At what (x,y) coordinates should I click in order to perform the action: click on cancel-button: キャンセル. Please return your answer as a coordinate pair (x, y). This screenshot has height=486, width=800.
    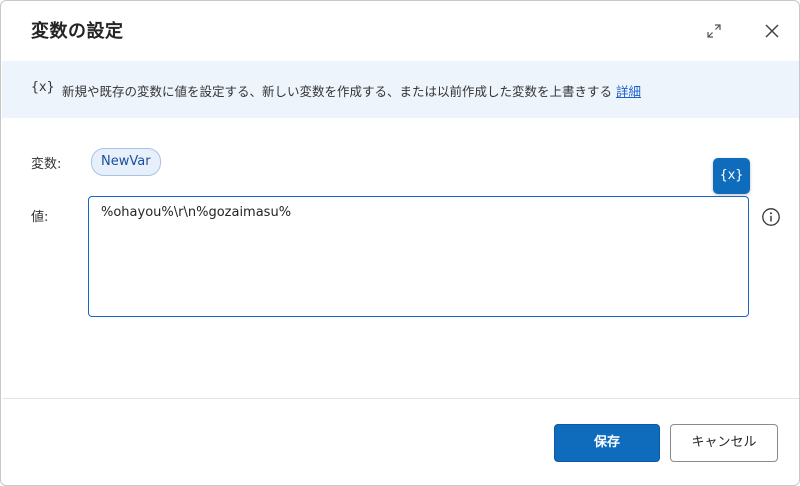
    Looking at the image, I should click on (724, 443).